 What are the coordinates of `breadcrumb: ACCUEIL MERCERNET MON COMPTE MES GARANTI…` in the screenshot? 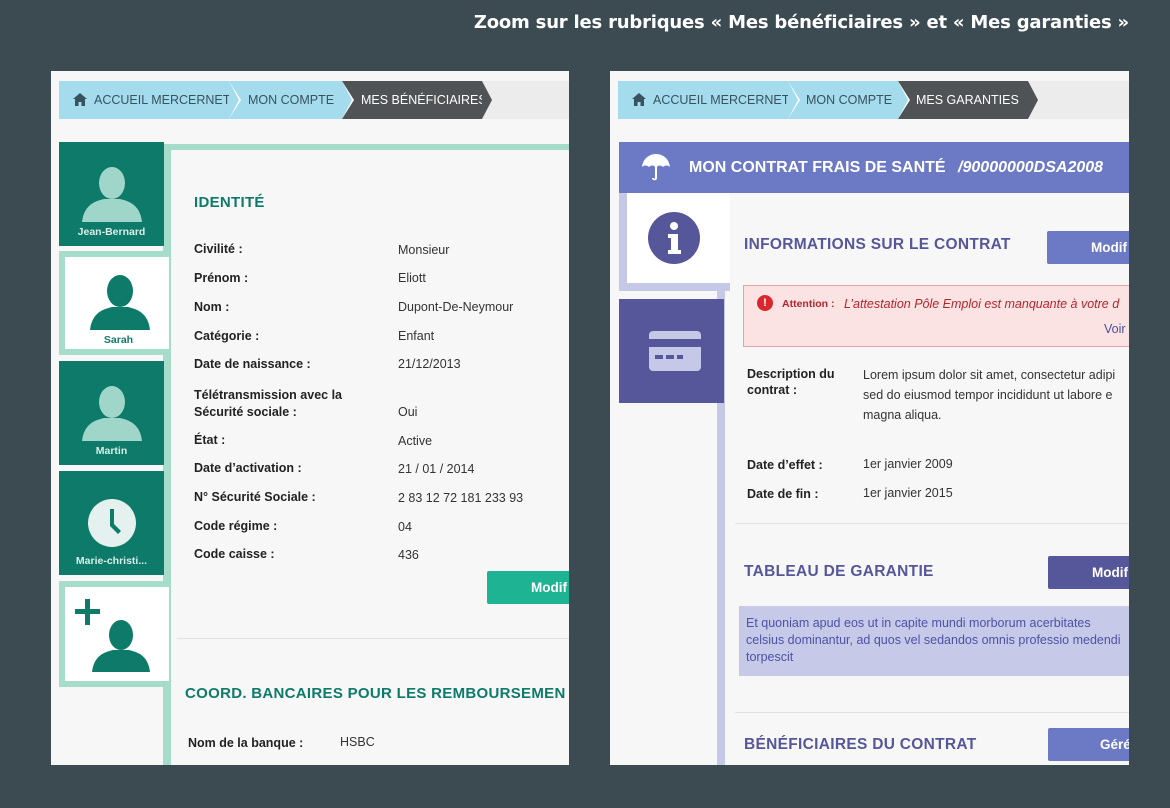 It's located at (873, 100).